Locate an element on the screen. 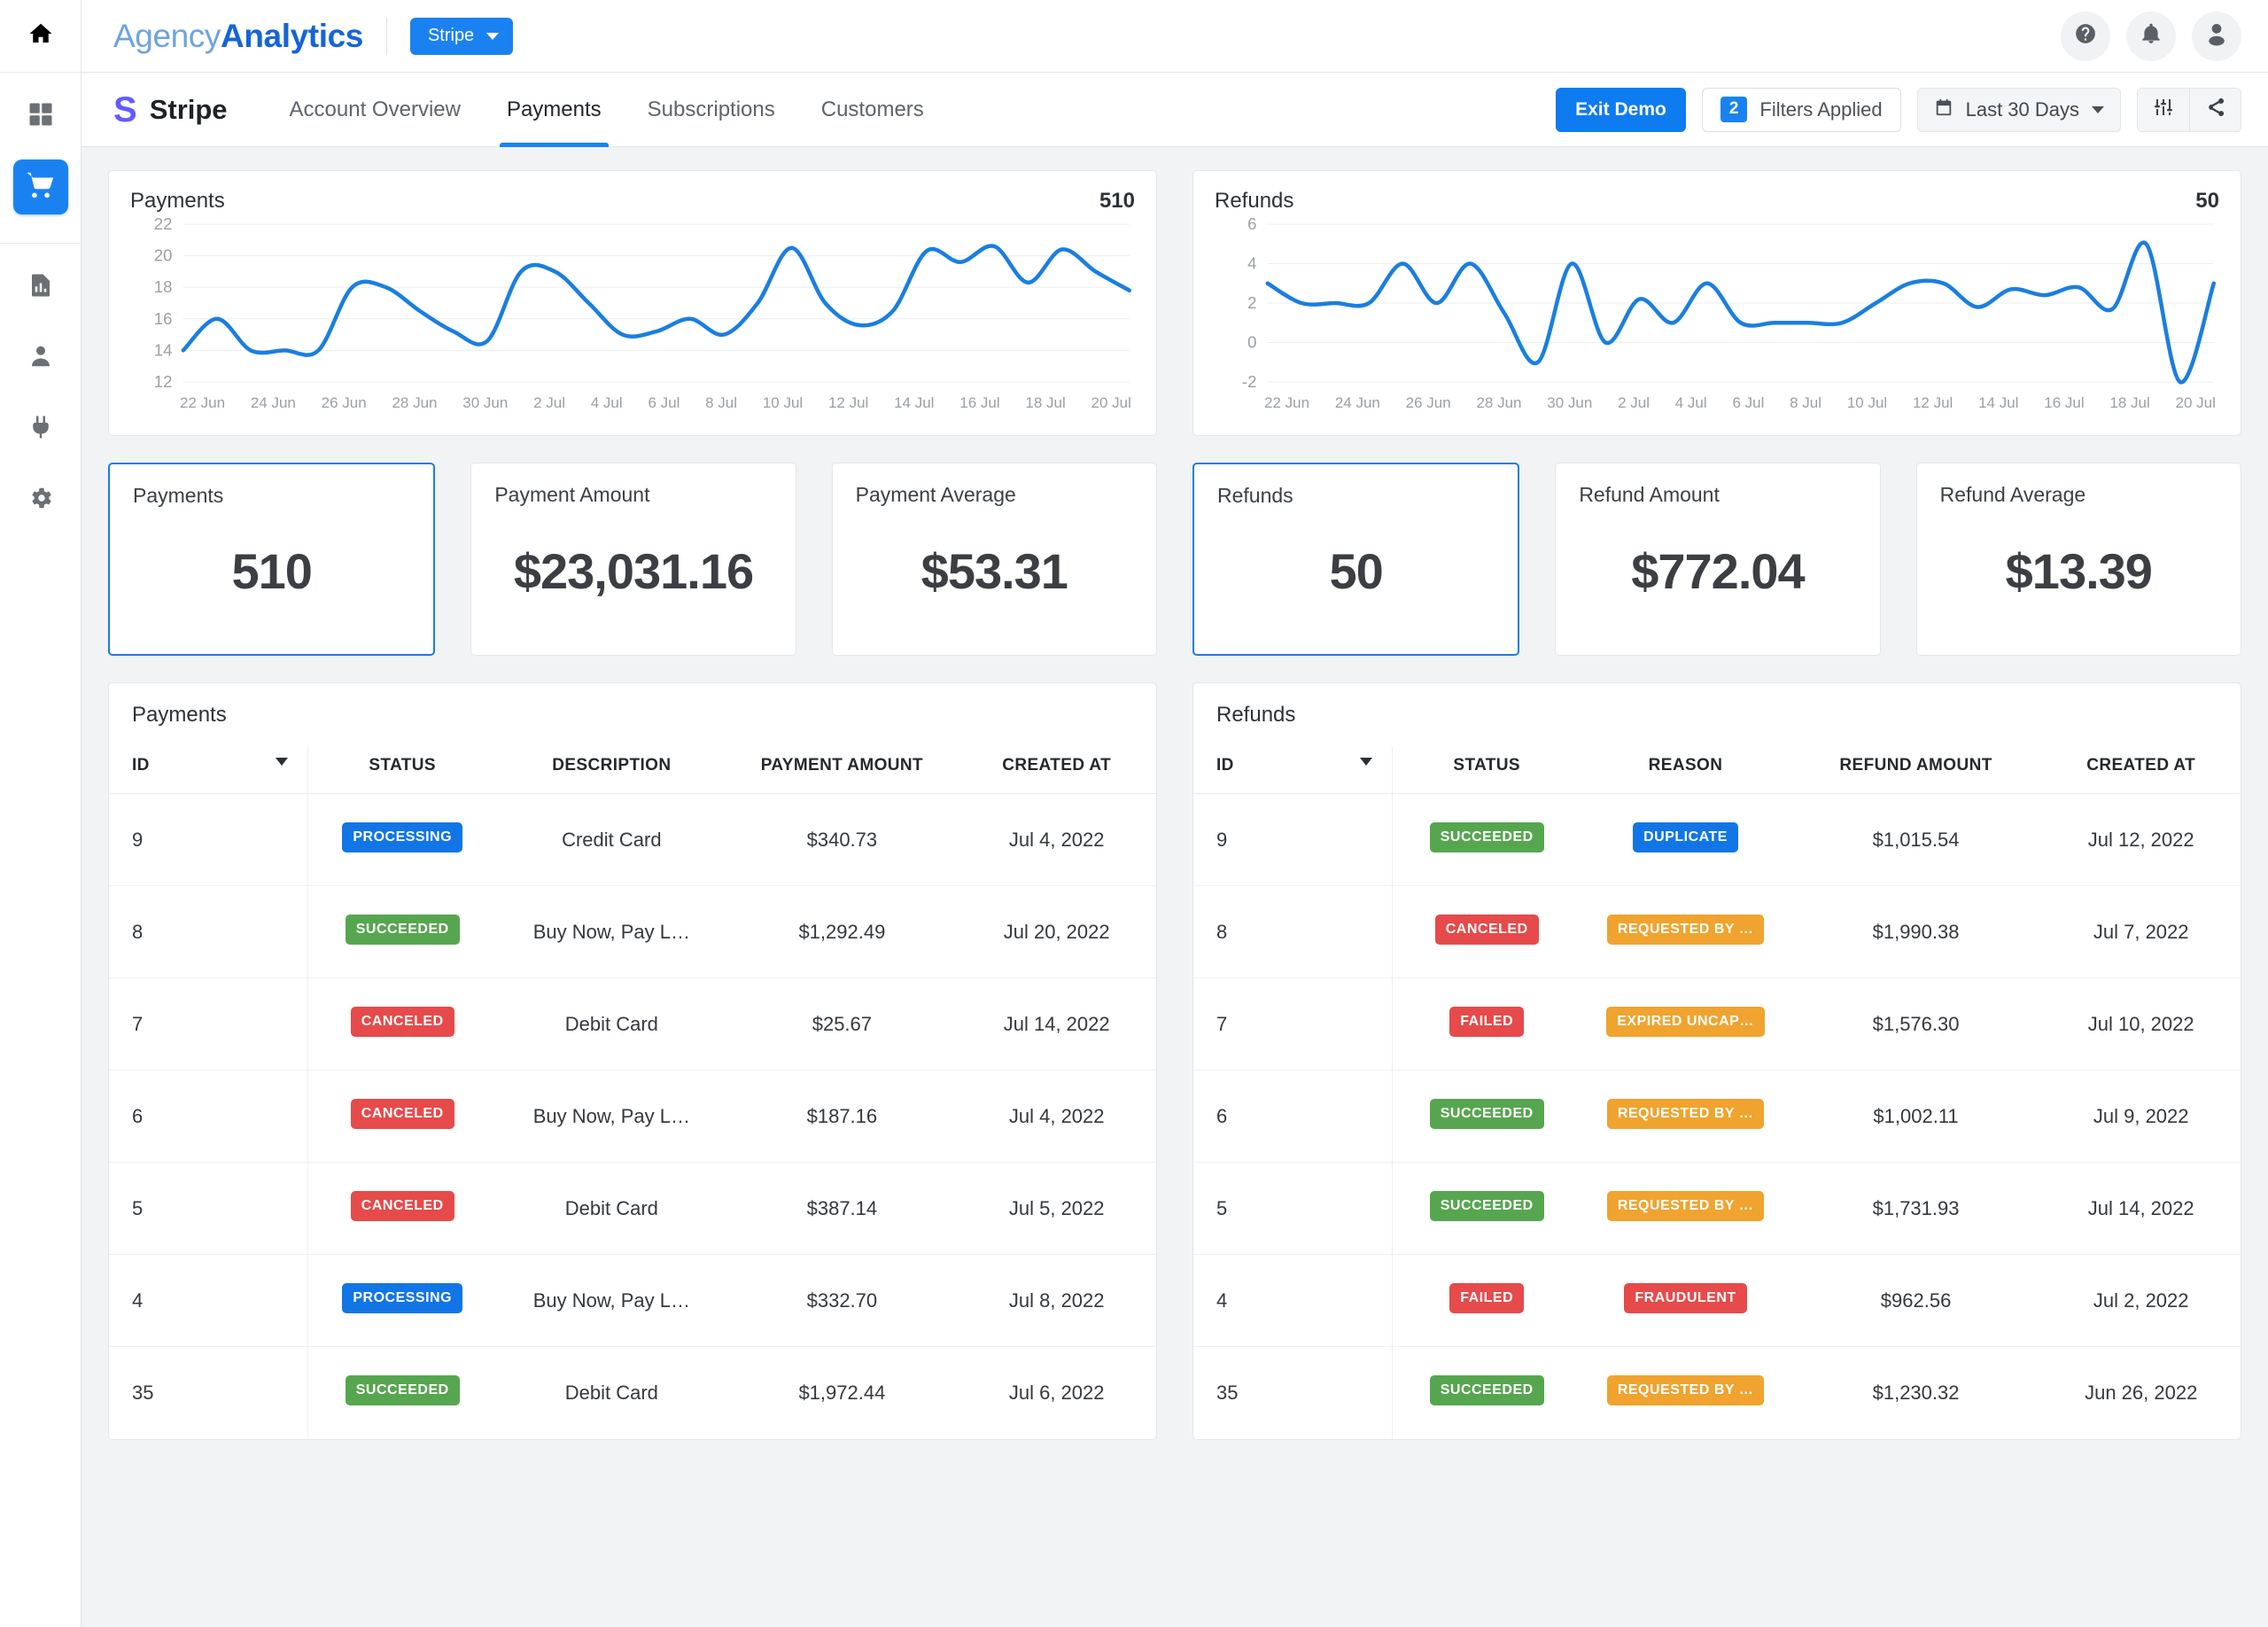 This screenshot has height=1627, width=2268. column-header-reason: REASON is located at coordinates (1685, 770).